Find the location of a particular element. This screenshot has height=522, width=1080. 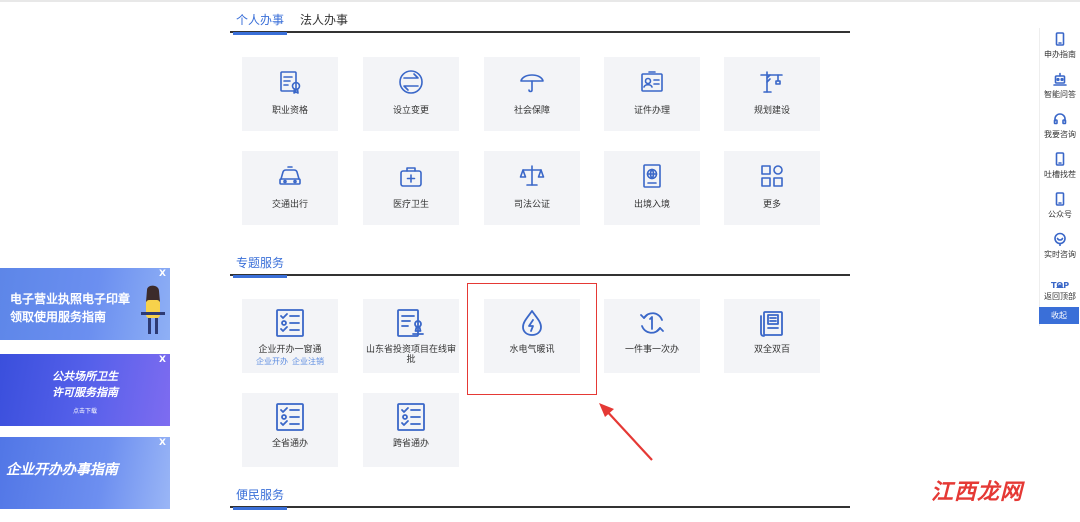

banner-public-hygiene-guide: 公共场所卫生 许可服务指南 点击下载 X is located at coordinates (85, 390).